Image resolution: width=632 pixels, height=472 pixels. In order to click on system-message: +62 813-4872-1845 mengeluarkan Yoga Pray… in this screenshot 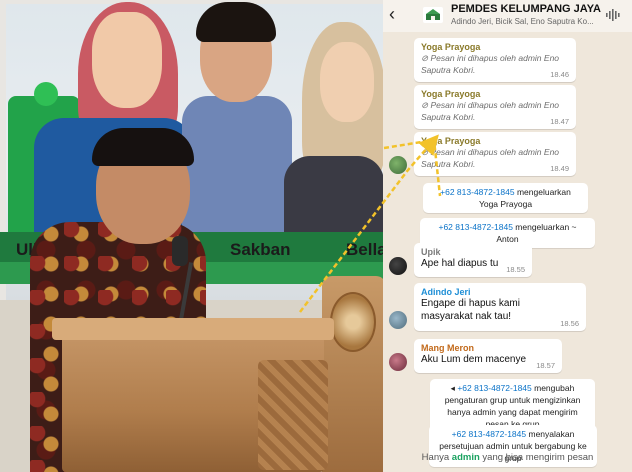, I will do `click(505, 198)`.